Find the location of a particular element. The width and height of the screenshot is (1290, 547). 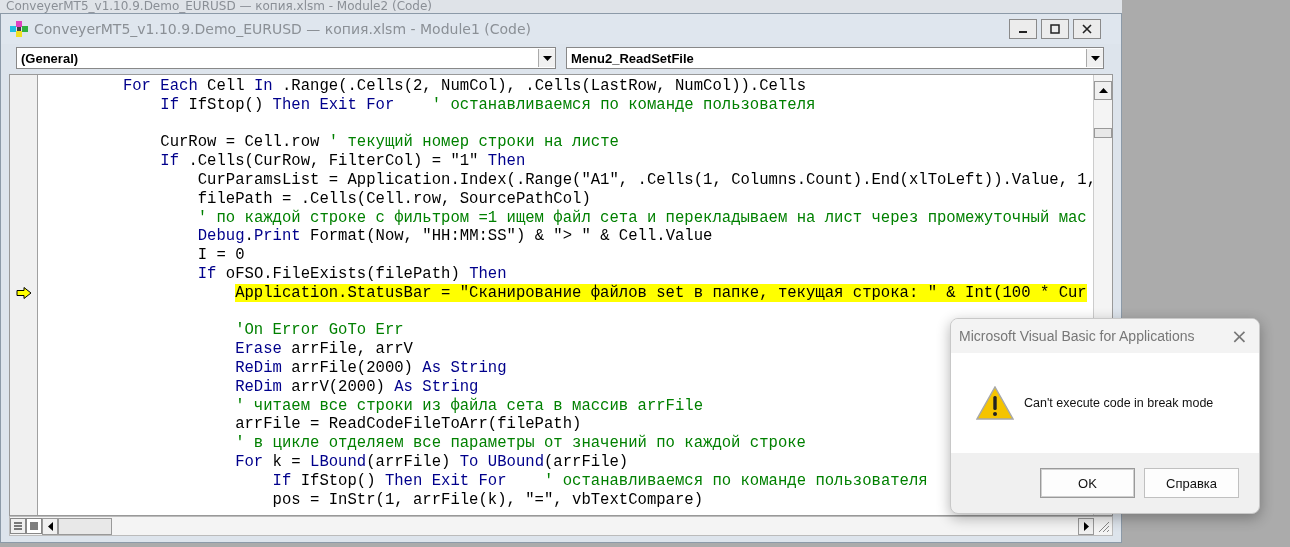

warning-icon is located at coordinates (995, 403).